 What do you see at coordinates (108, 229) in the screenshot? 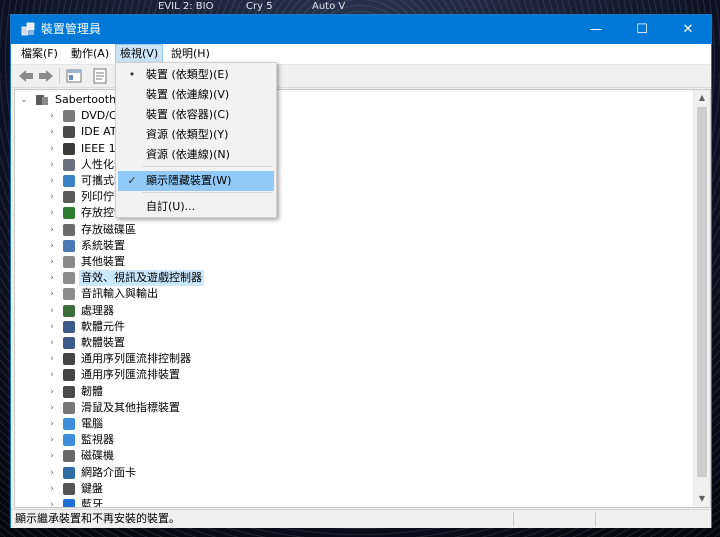
I see `tree-item-label: 存放磁碟區` at bounding box center [108, 229].